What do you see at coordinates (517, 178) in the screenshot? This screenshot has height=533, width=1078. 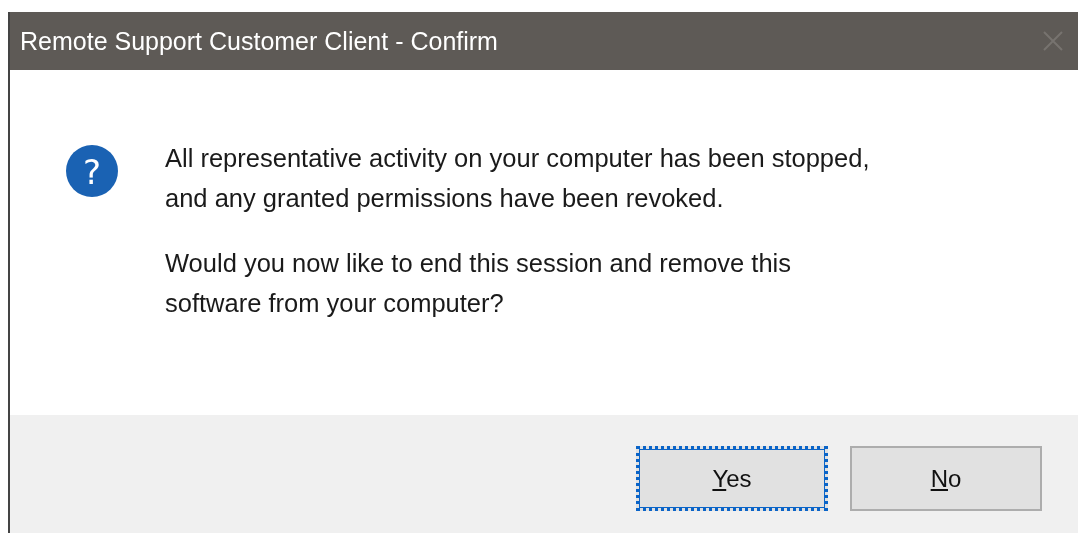 I see `message-text: All representative activity on your computer has been stopped, and any granted permissions have been revoked.` at bounding box center [517, 178].